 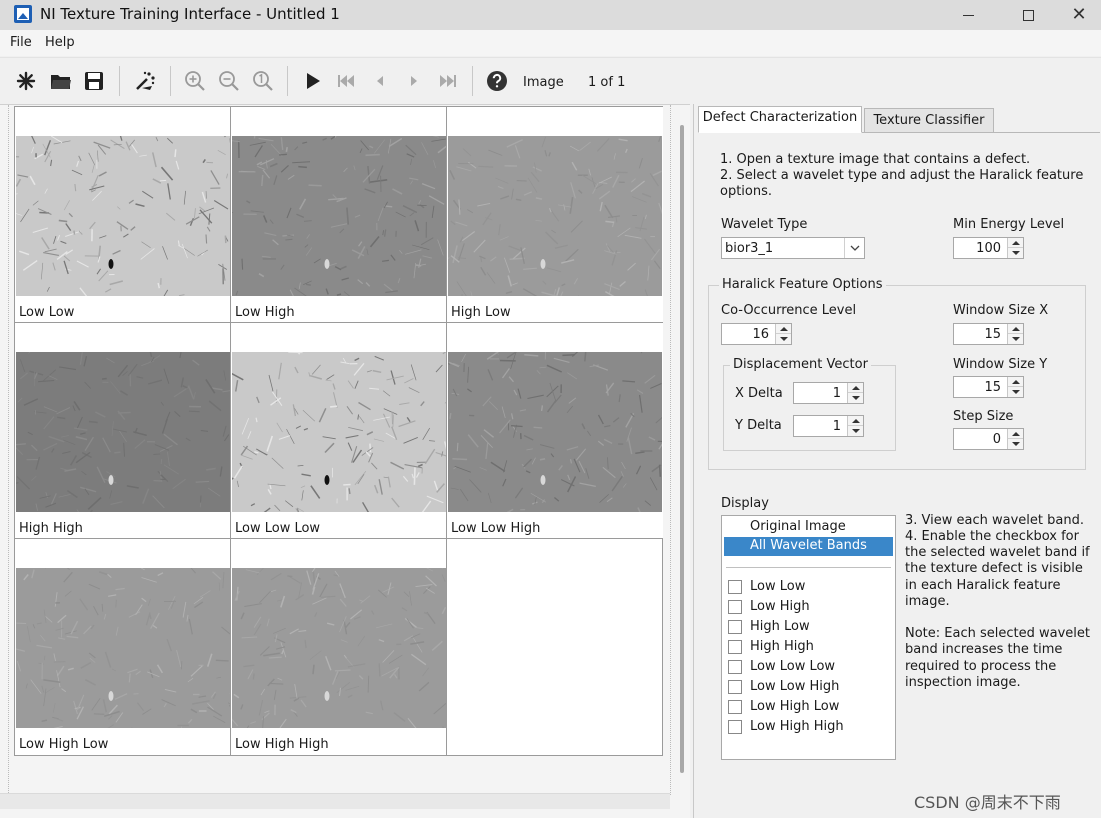 What do you see at coordinates (61, 81) in the screenshot?
I see `open-folder-icon` at bounding box center [61, 81].